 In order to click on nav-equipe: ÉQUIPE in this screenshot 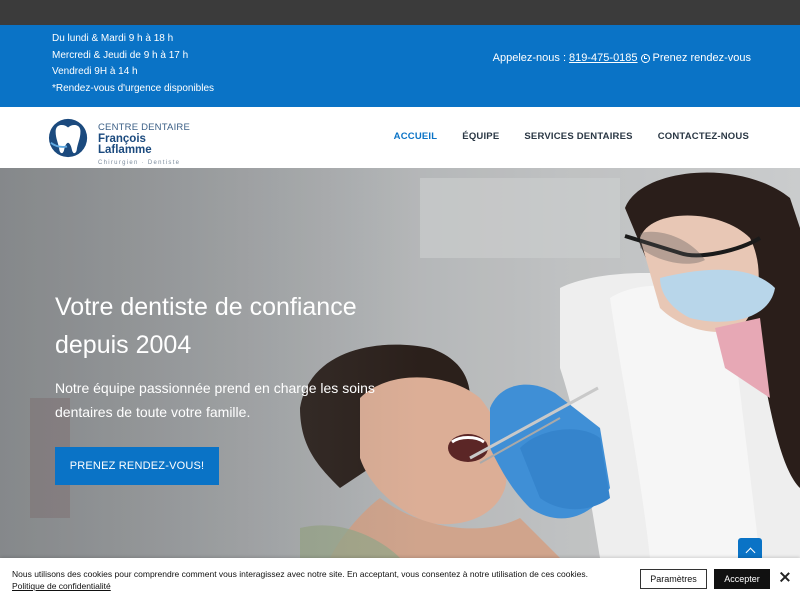, I will do `click(480, 136)`.